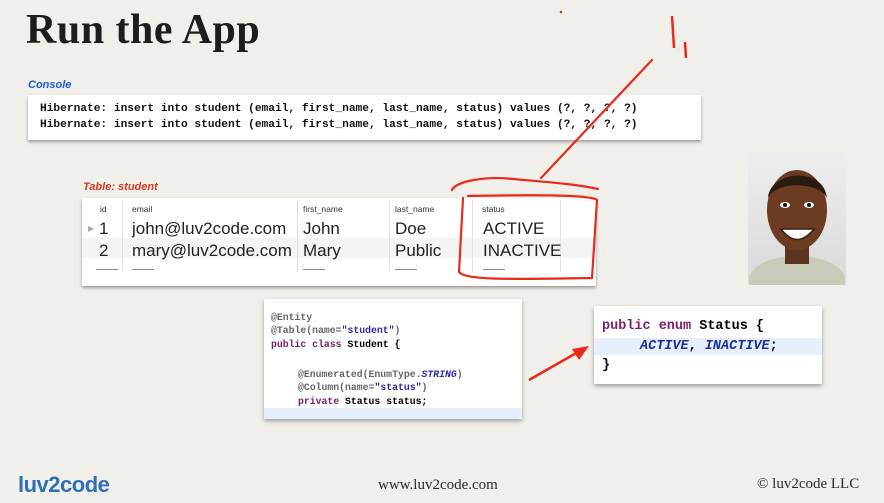 The width and height of the screenshot is (884, 503). I want to click on instructor-avatar-icon, so click(797, 227).